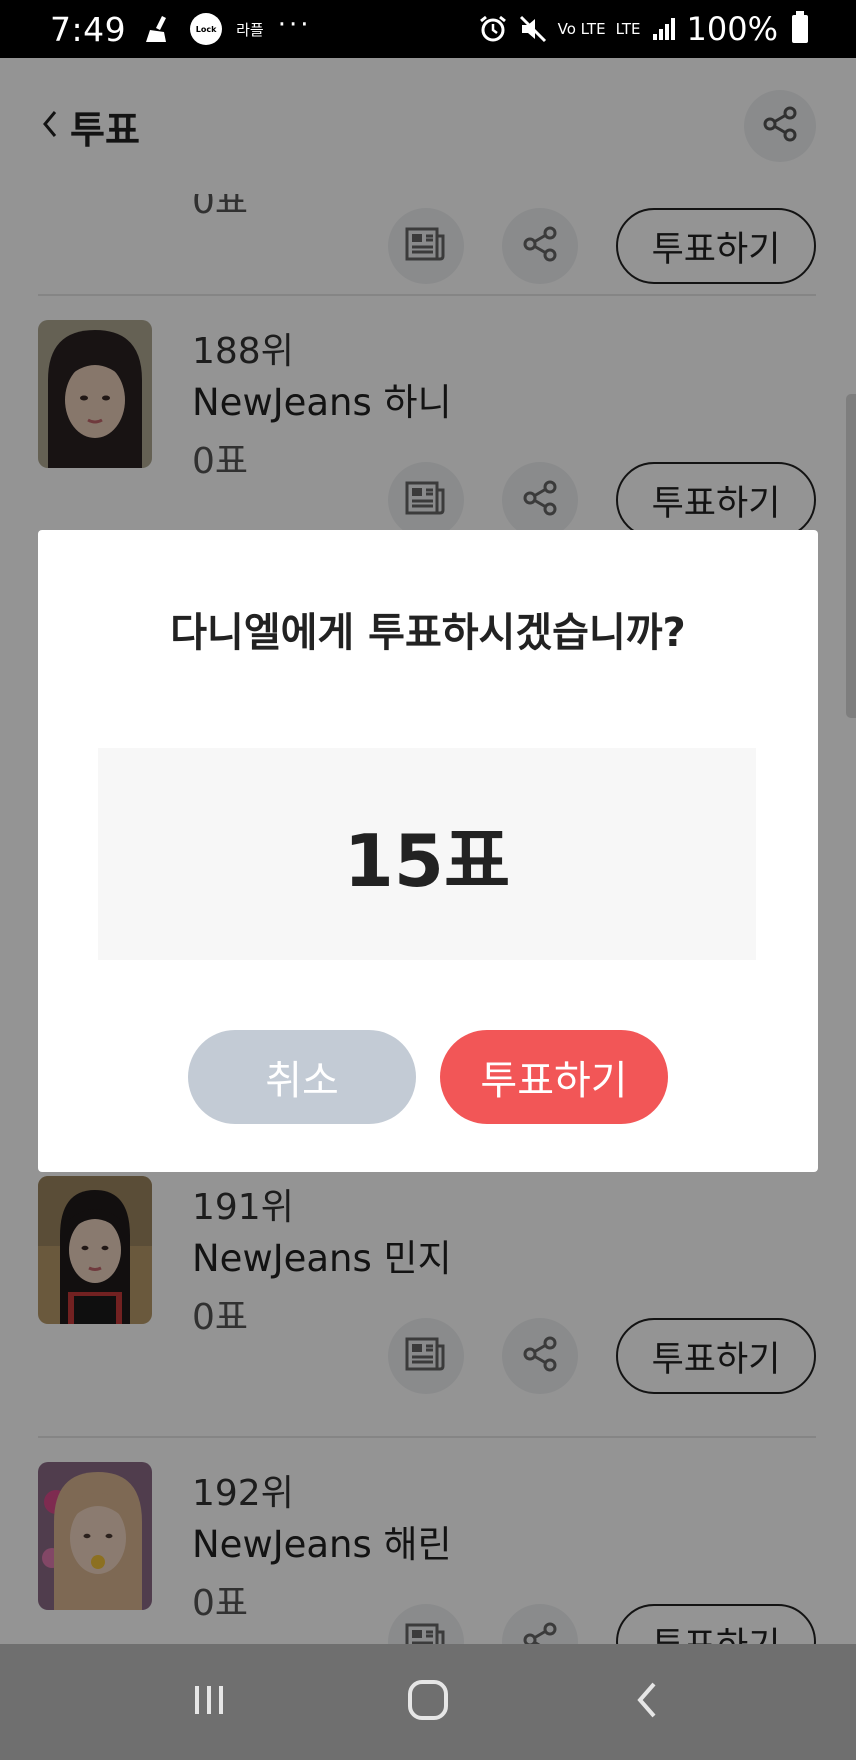 Image resolution: width=856 pixels, height=1760 pixels. I want to click on status-bar: 7:49 Lock 라플 ··· Vo LTE LTE 100%, so click(428, 29).